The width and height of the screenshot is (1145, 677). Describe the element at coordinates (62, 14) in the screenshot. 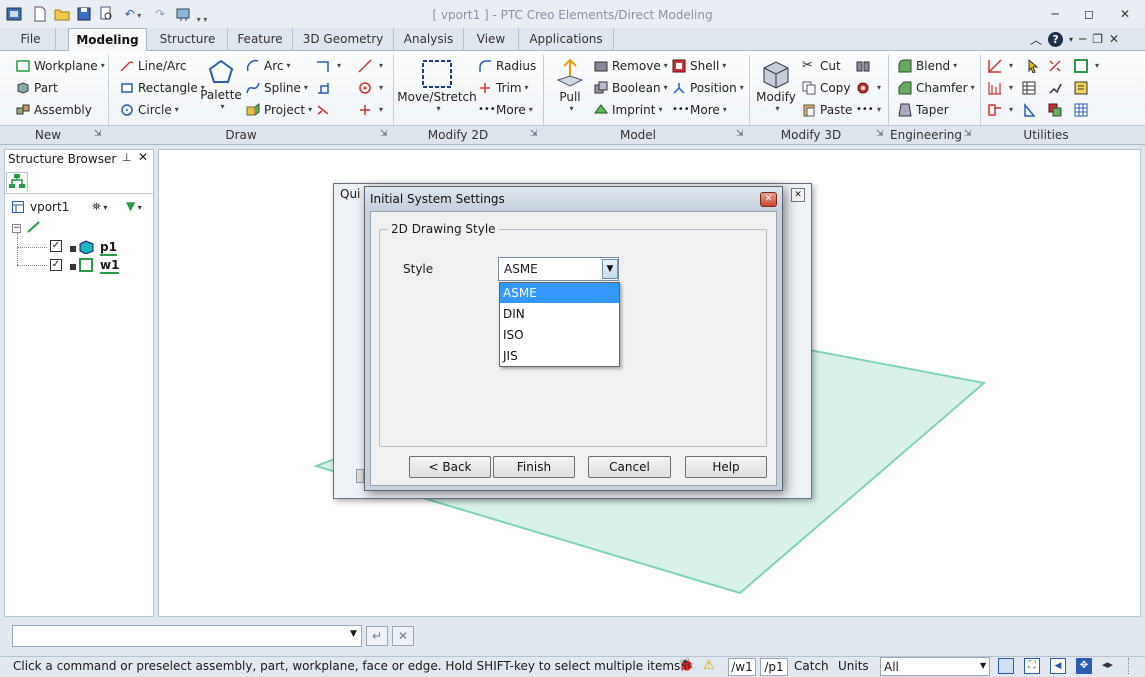

I see `open-file-icon` at that location.